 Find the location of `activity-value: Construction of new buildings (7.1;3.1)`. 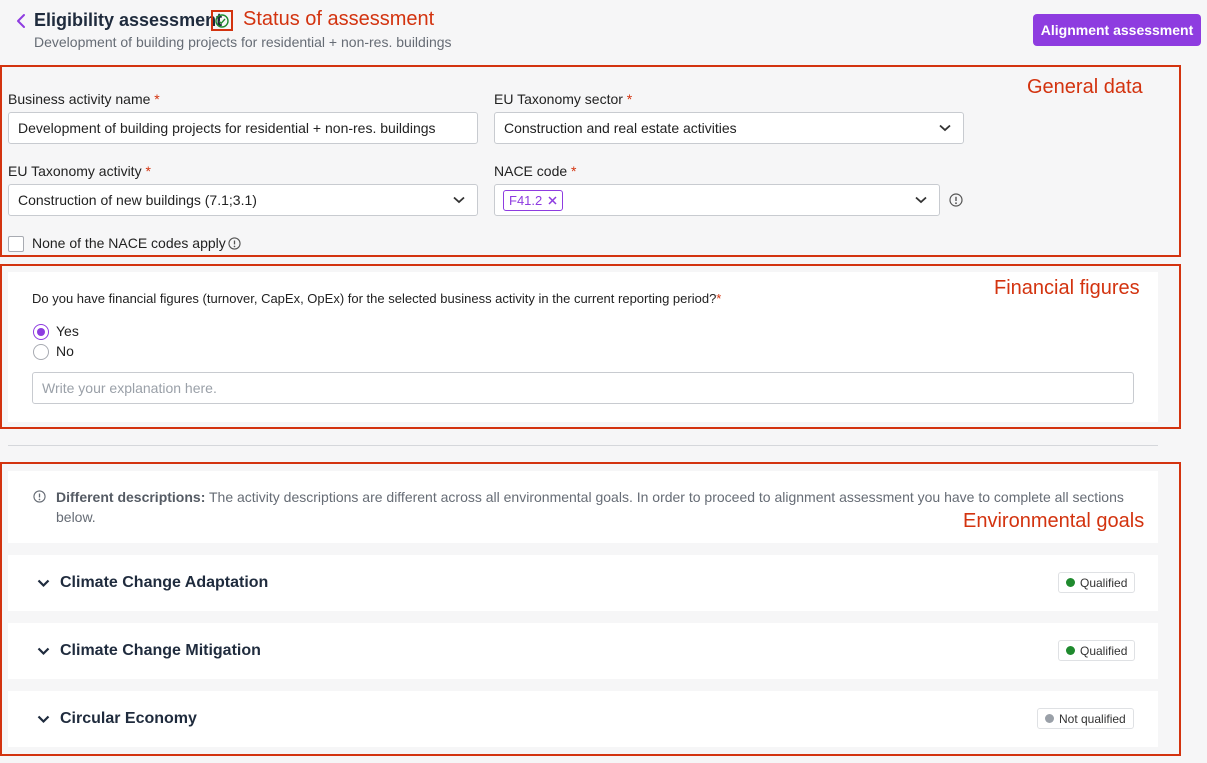

activity-value: Construction of new buildings (7.1;3.1) is located at coordinates (137, 200).